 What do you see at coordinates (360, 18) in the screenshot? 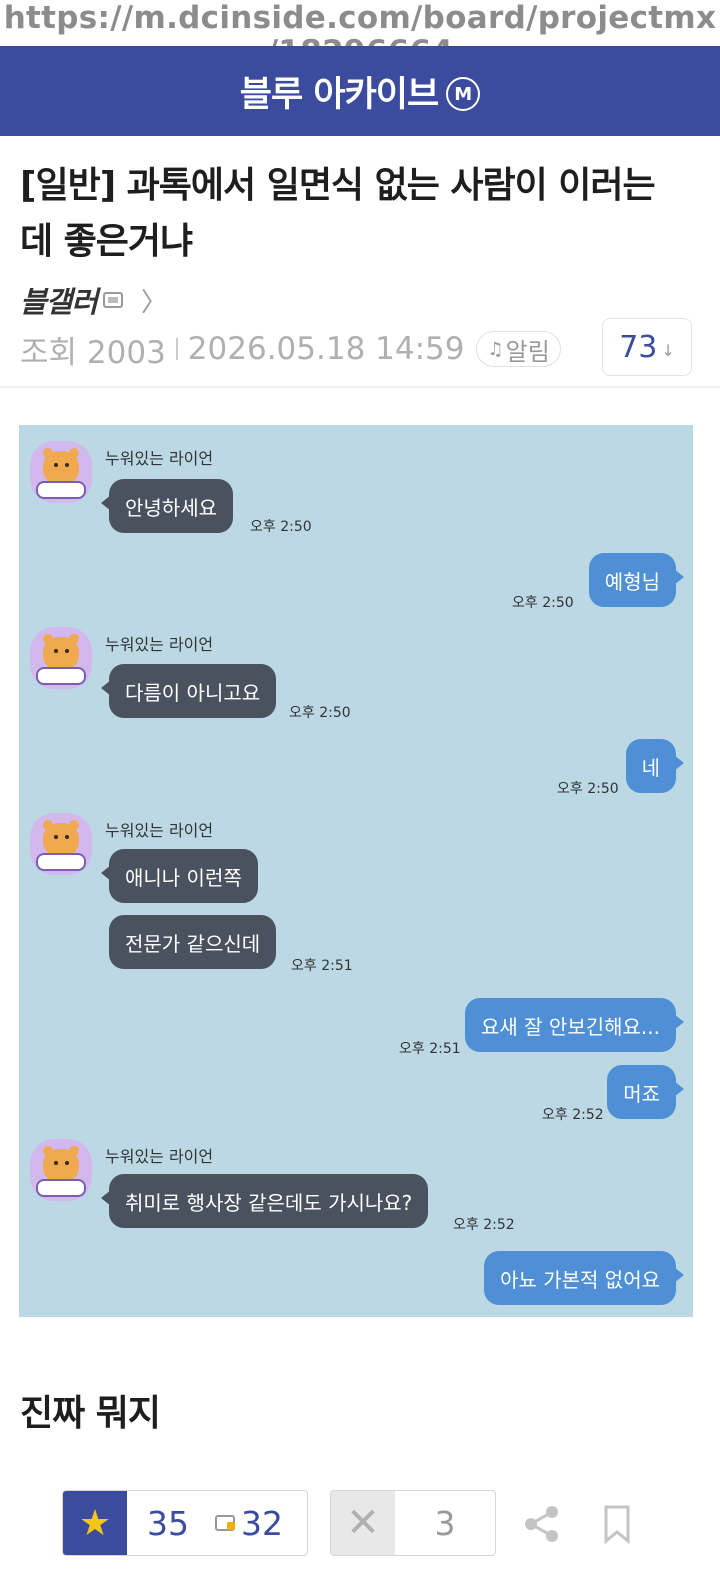
I see `url-text-line1: https://m.dcinside.com/board/projectmx` at bounding box center [360, 18].